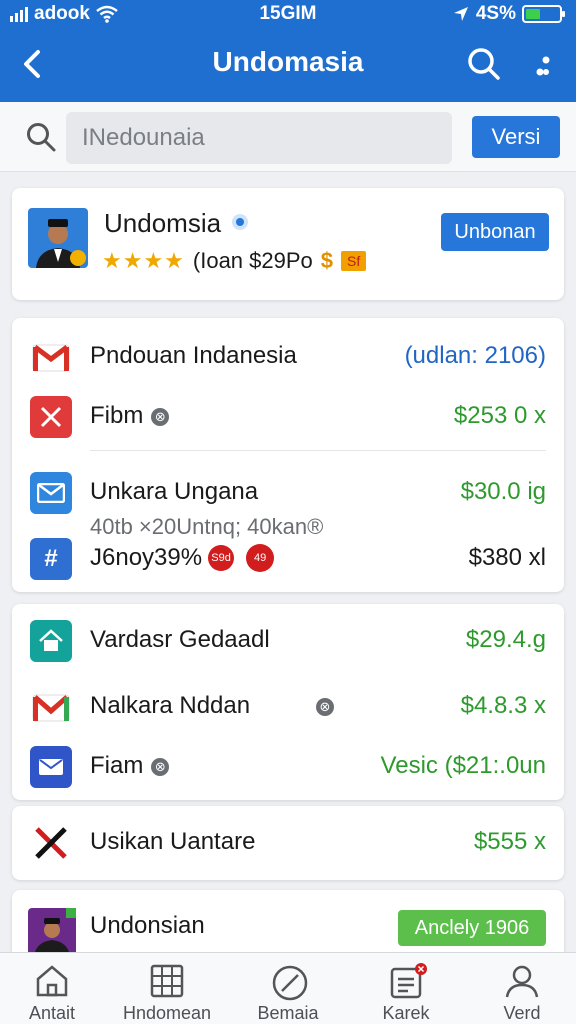 Image resolution: width=576 pixels, height=1024 pixels. I want to click on battery-icon, so click(543, 14).